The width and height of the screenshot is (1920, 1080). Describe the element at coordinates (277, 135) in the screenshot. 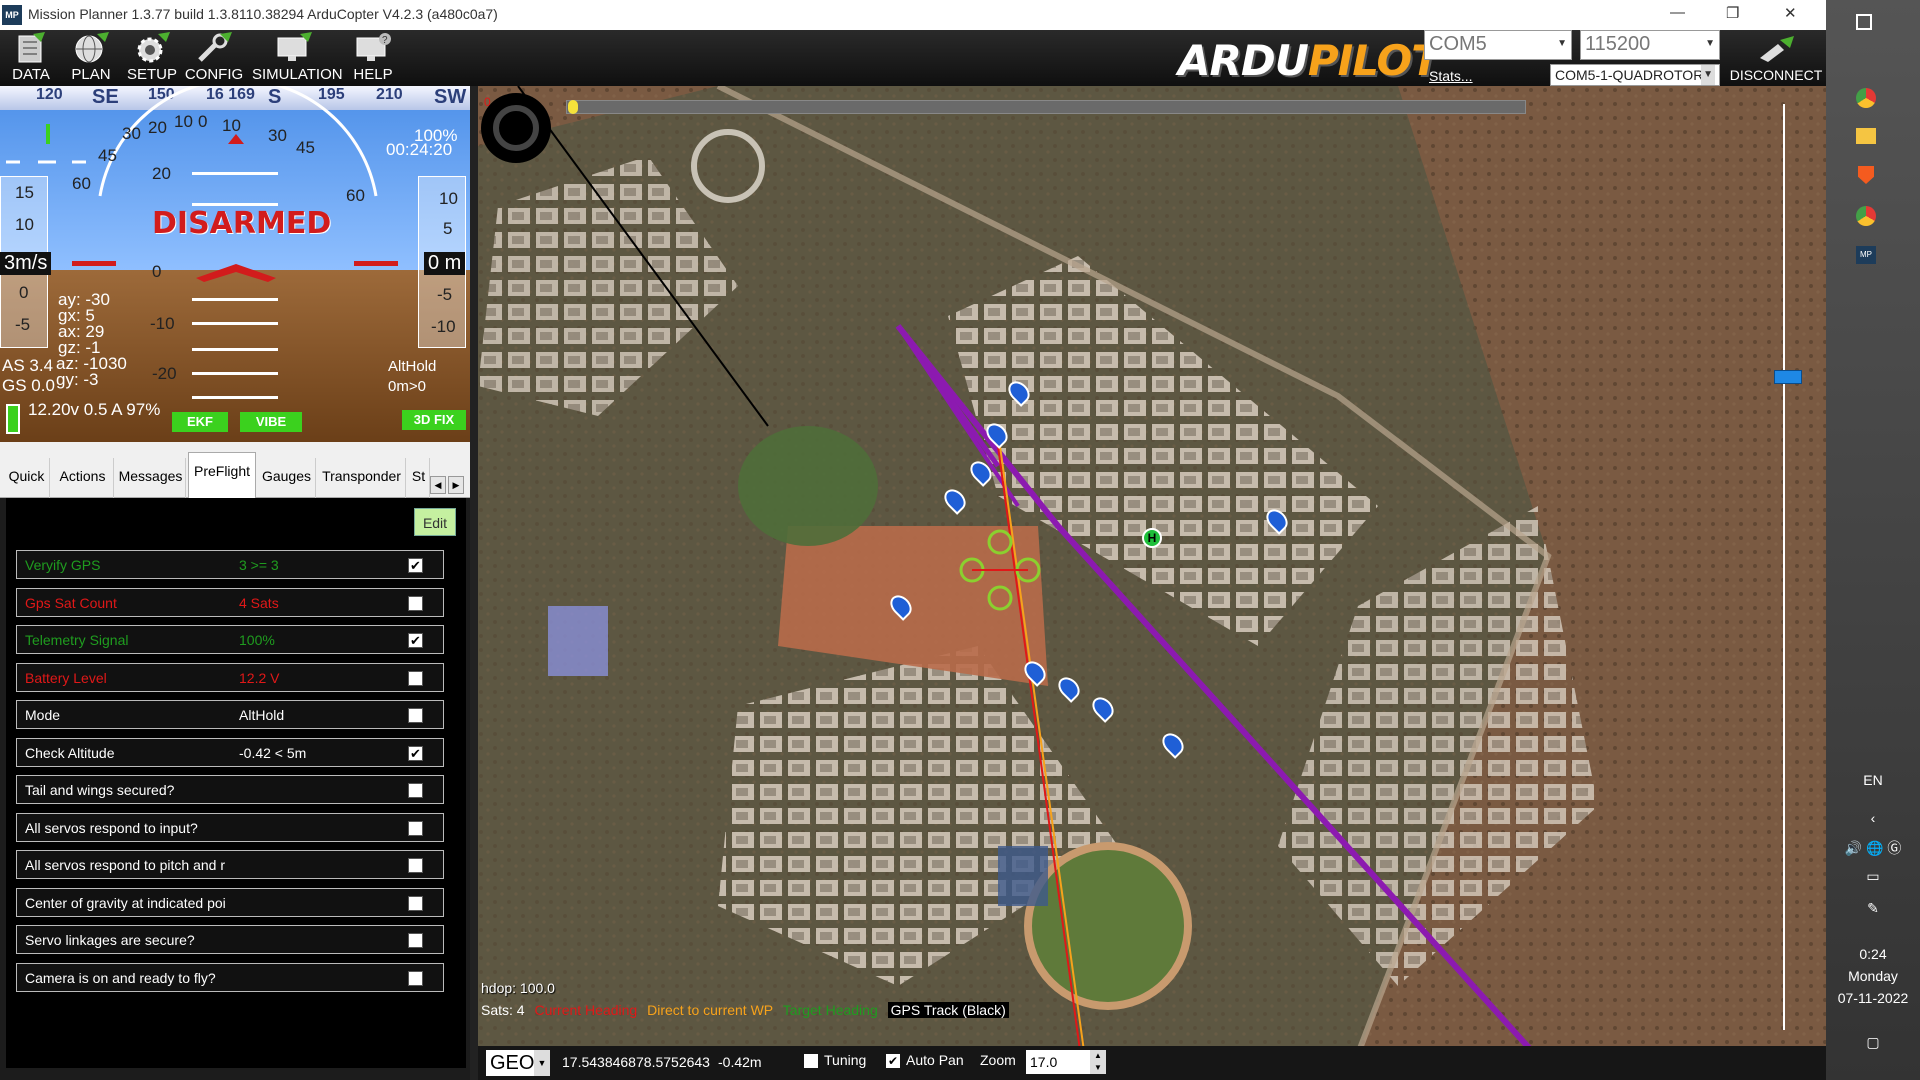

I see `roll-label: 30` at that location.